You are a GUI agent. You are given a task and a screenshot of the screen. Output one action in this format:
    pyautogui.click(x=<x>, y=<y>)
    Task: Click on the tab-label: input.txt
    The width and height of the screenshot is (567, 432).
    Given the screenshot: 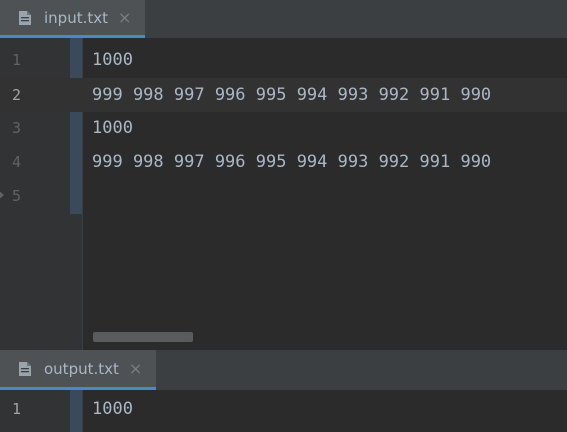 What is the action you would take?
    pyautogui.click(x=76, y=17)
    